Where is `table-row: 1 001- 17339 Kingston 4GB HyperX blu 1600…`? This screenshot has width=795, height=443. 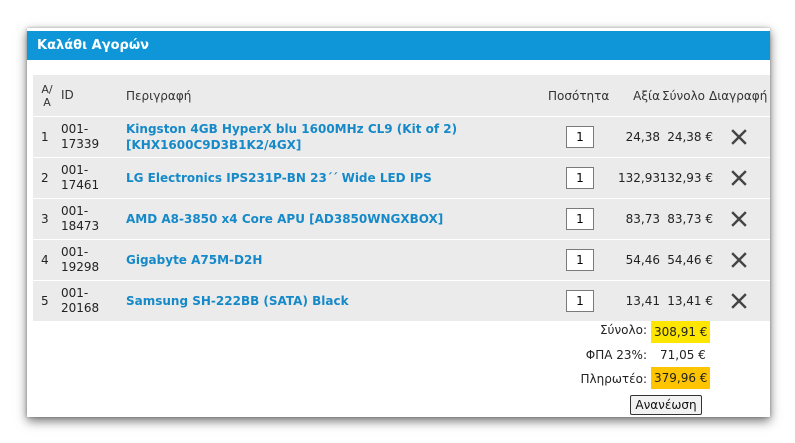 table-row: 1 001- 17339 Kingston 4GB HyperX blu 1600… is located at coordinates (401, 137).